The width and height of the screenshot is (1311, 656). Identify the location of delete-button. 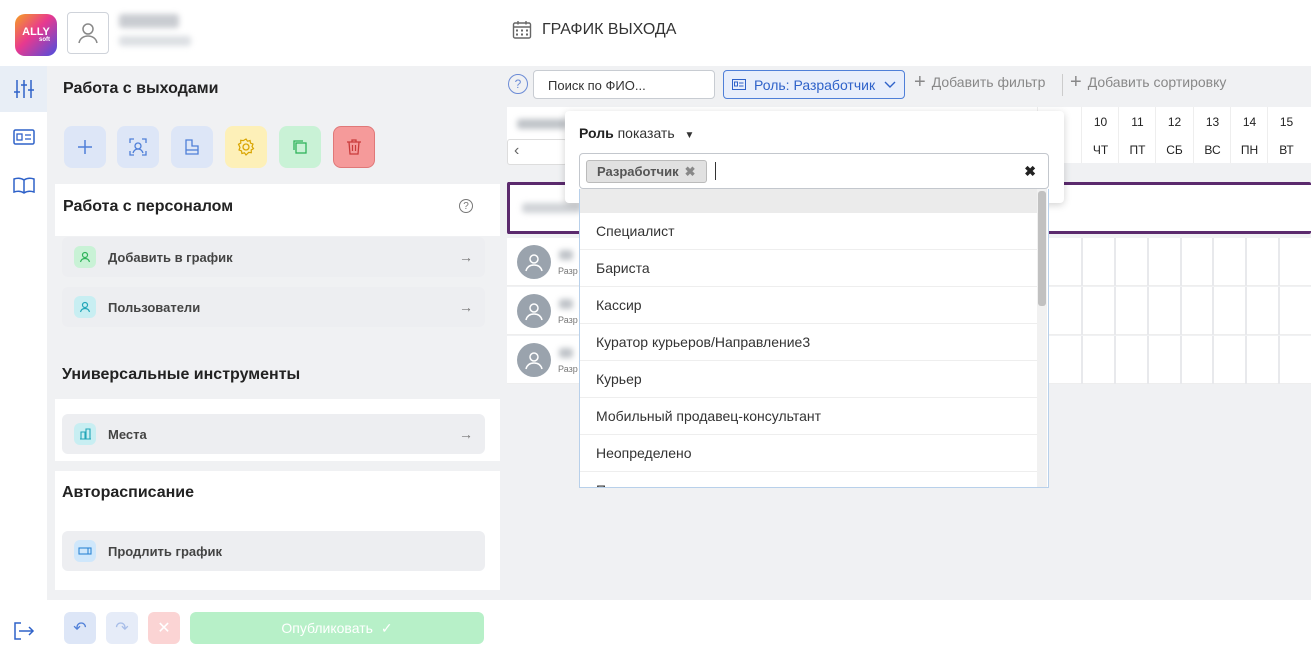
(354, 147).